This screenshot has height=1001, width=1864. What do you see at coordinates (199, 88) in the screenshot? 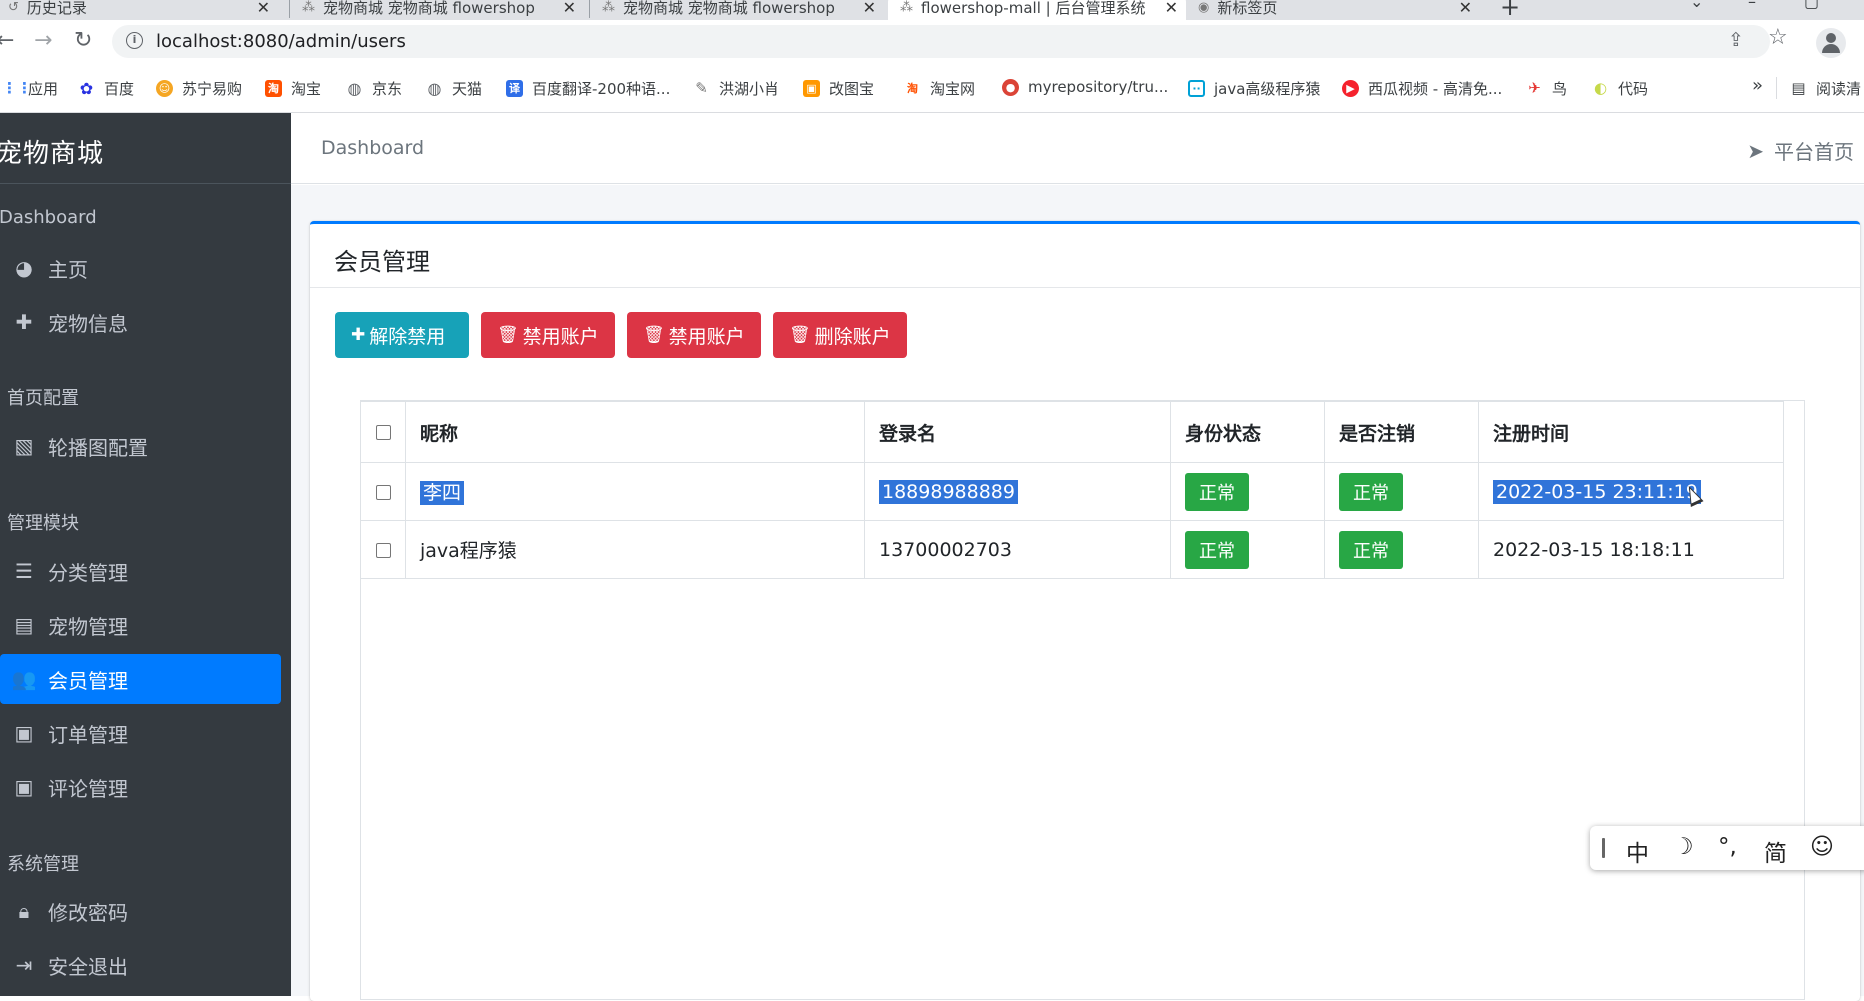
I see `bookmark-suning: ☺ 苏宁易购` at bounding box center [199, 88].